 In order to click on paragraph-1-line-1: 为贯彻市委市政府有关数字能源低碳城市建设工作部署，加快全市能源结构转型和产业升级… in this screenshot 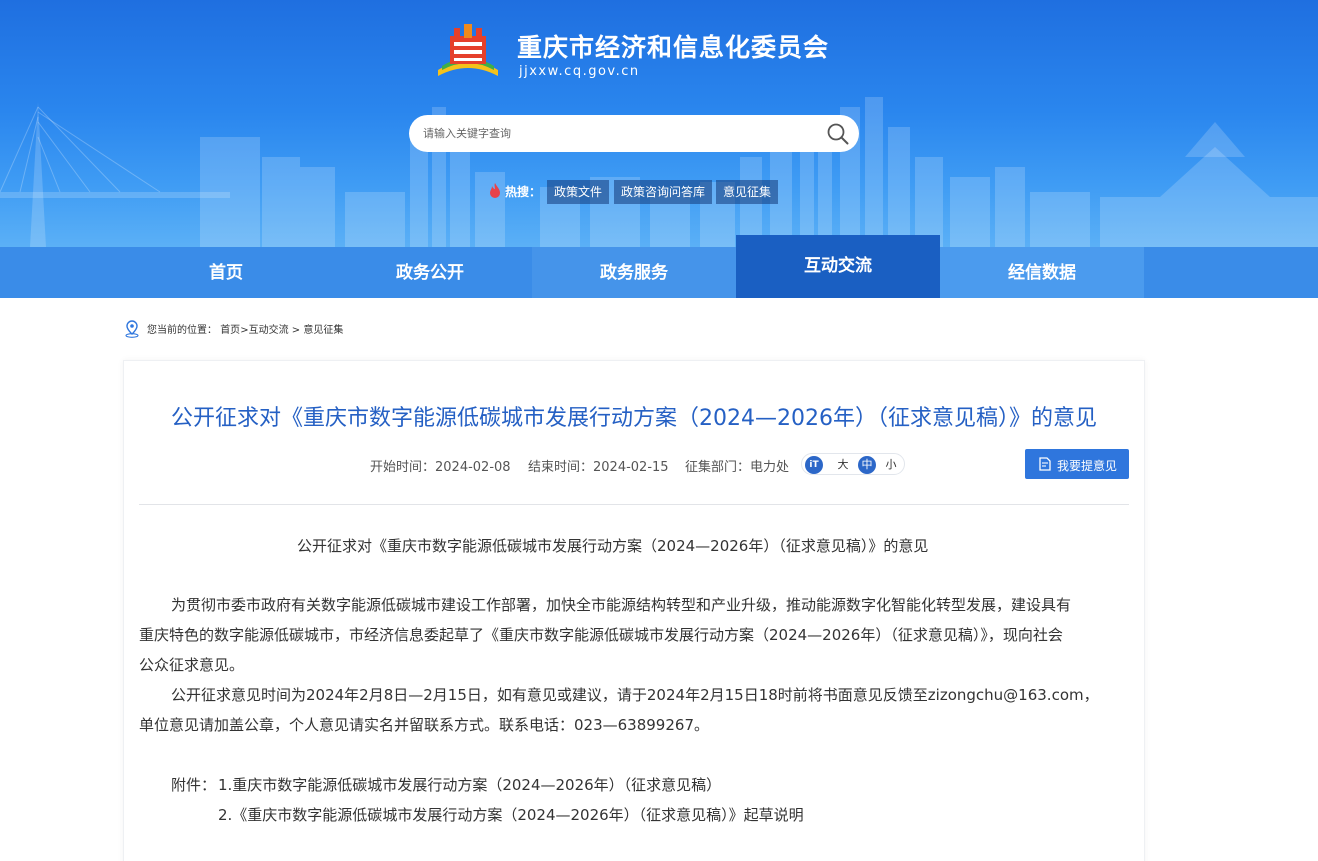, I will do `click(621, 605)`.